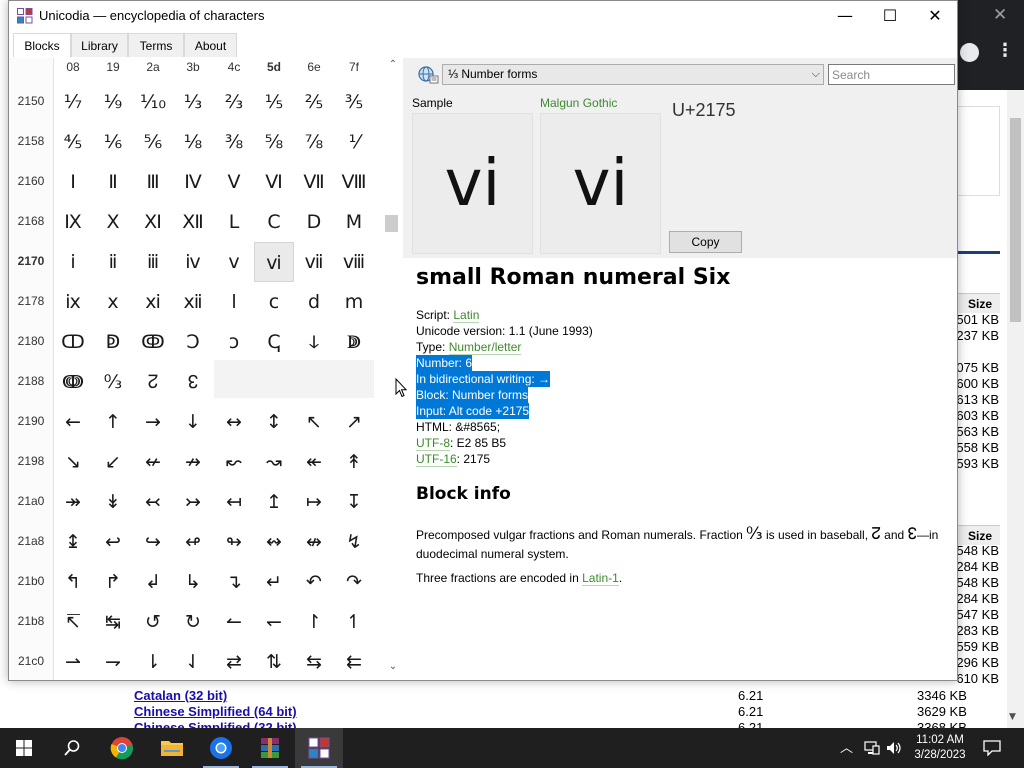 The image size is (1024, 768). What do you see at coordinates (113, 262) in the screenshot?
I see `character-cell: ⅱ` at bounding box center [113, 262].